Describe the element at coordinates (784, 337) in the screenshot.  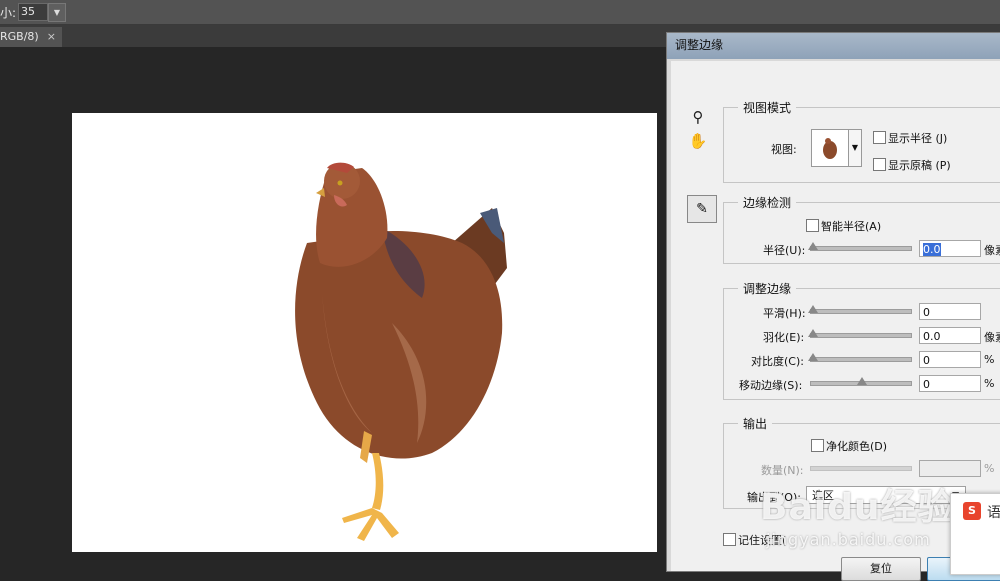
I see `feather-label: 羽化(E):` at that location.